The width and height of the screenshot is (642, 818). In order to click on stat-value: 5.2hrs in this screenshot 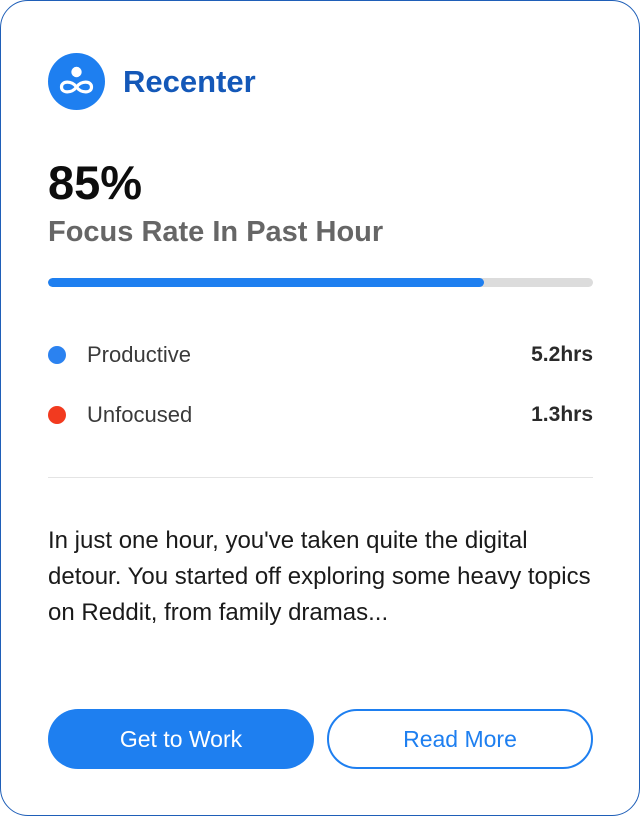, I will do `click(562, 354)`.